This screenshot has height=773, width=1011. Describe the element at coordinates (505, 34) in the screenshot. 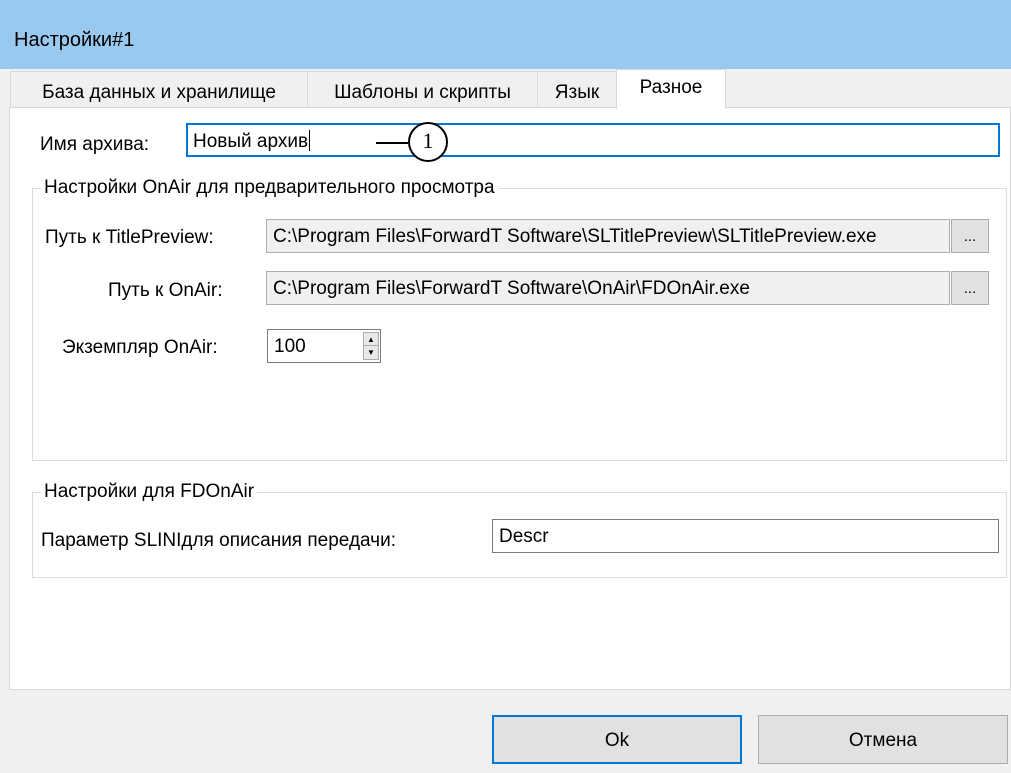

I see `title-bar: Настройки#1` at that location.